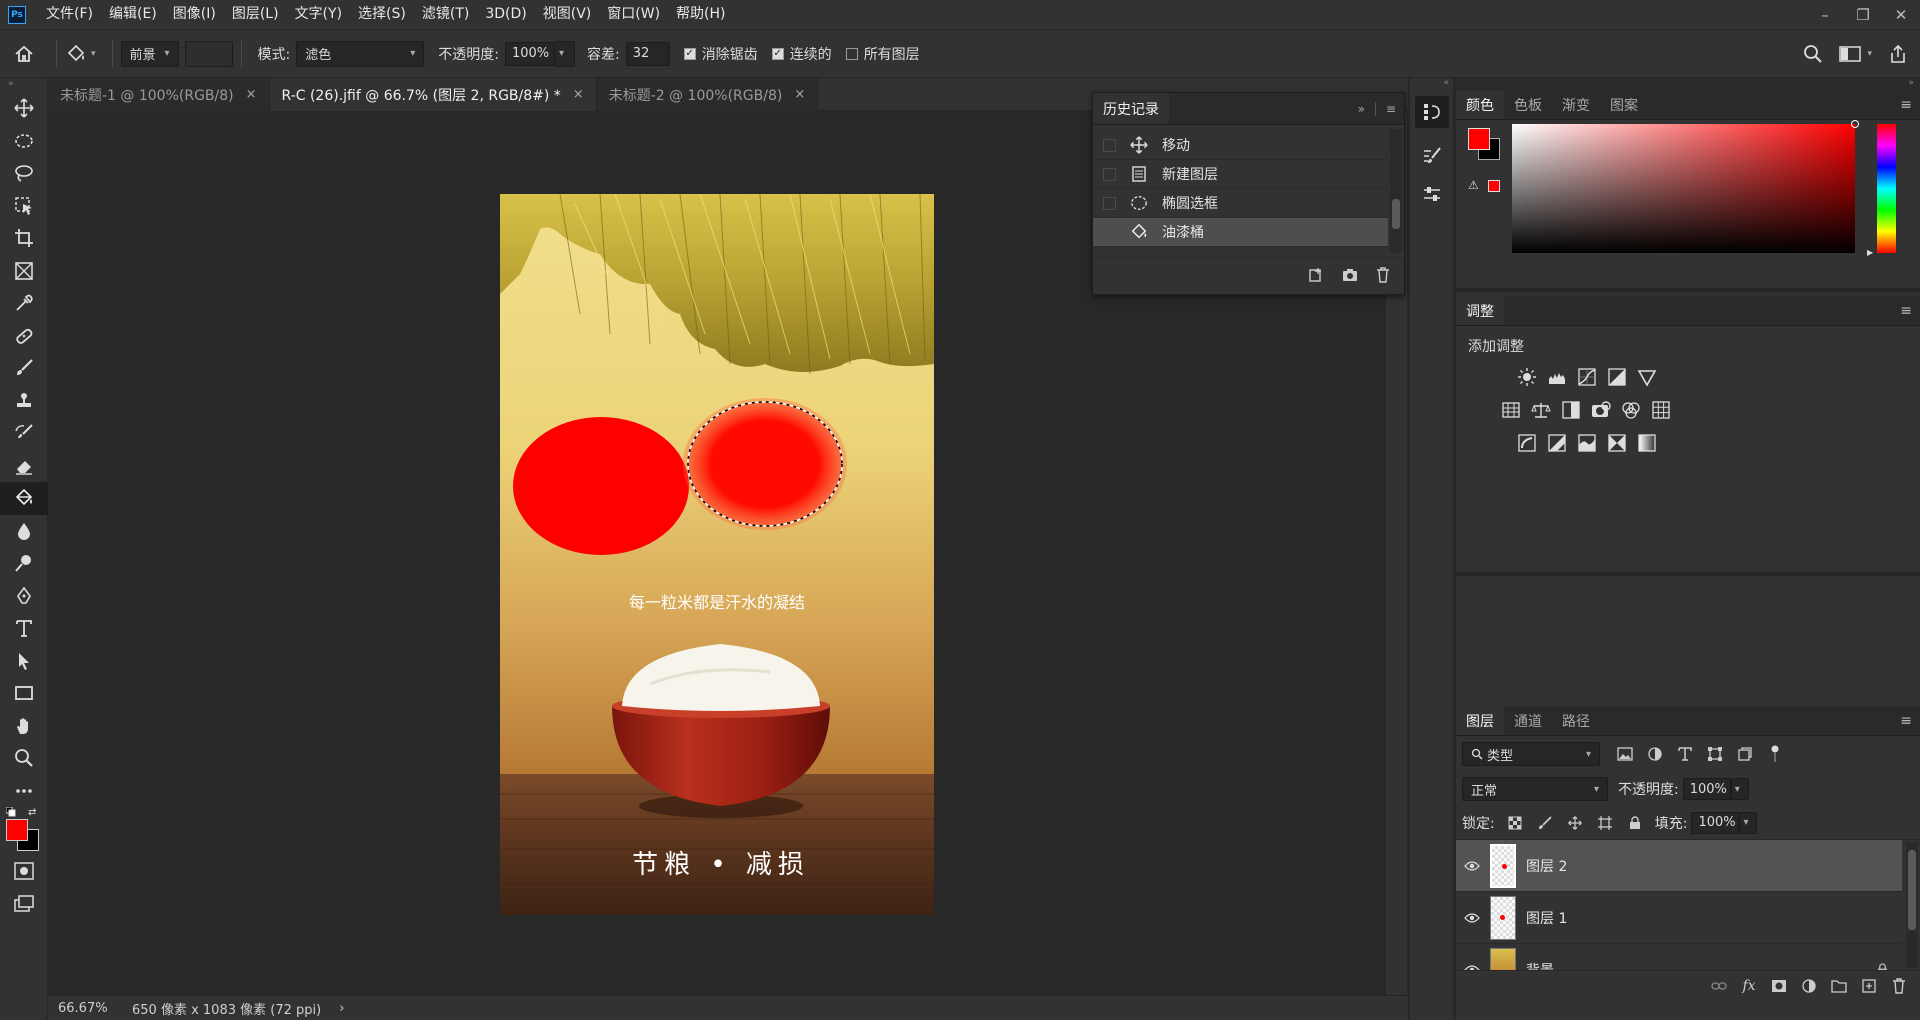 Image resolution: width=1920 pixels, height=1020 pixels. Describe the element at coordinates (1863, 14) in the screenshot. I see `restore-button: ❐` at that location.